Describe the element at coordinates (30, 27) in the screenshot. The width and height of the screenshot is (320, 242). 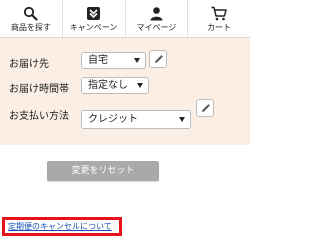
I see `nav-label-search: 商品を探す` at that location.